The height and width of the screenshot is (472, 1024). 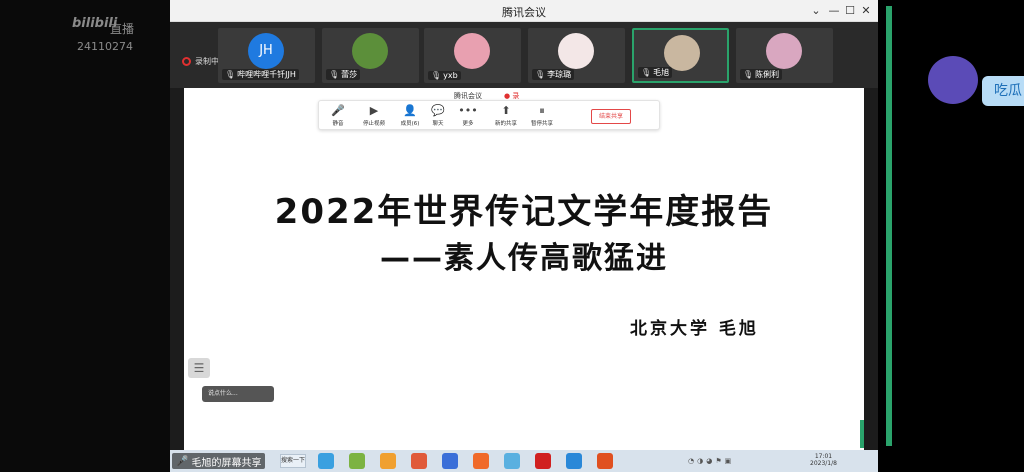 What do you see at coordinates (889, 226) in the screenshot?
I see `window-border` at bounding box center [889, 226].